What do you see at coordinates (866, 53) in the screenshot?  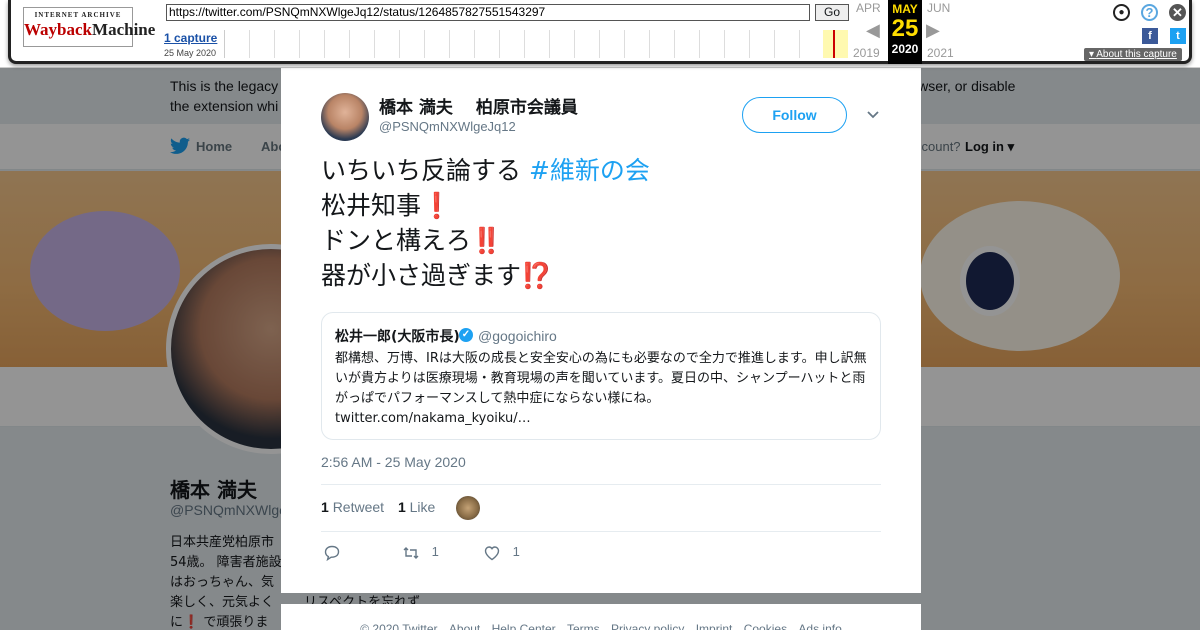 I see `prev-year: 2019` at bounding box center [866, 53].